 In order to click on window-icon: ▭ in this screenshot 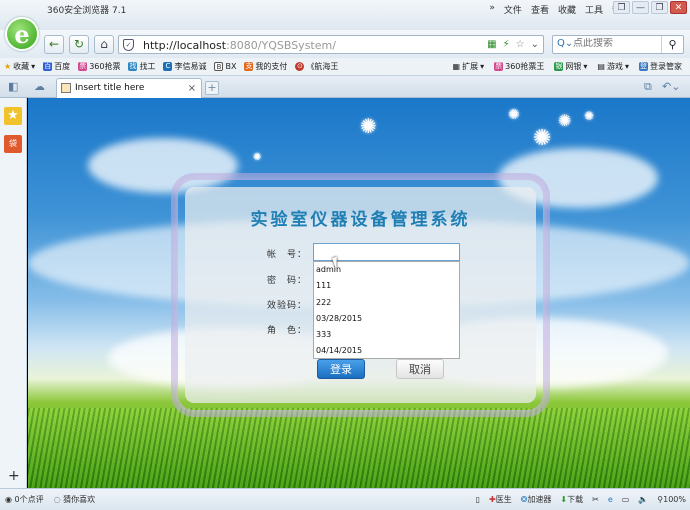, I will do `click(626, 499)`.